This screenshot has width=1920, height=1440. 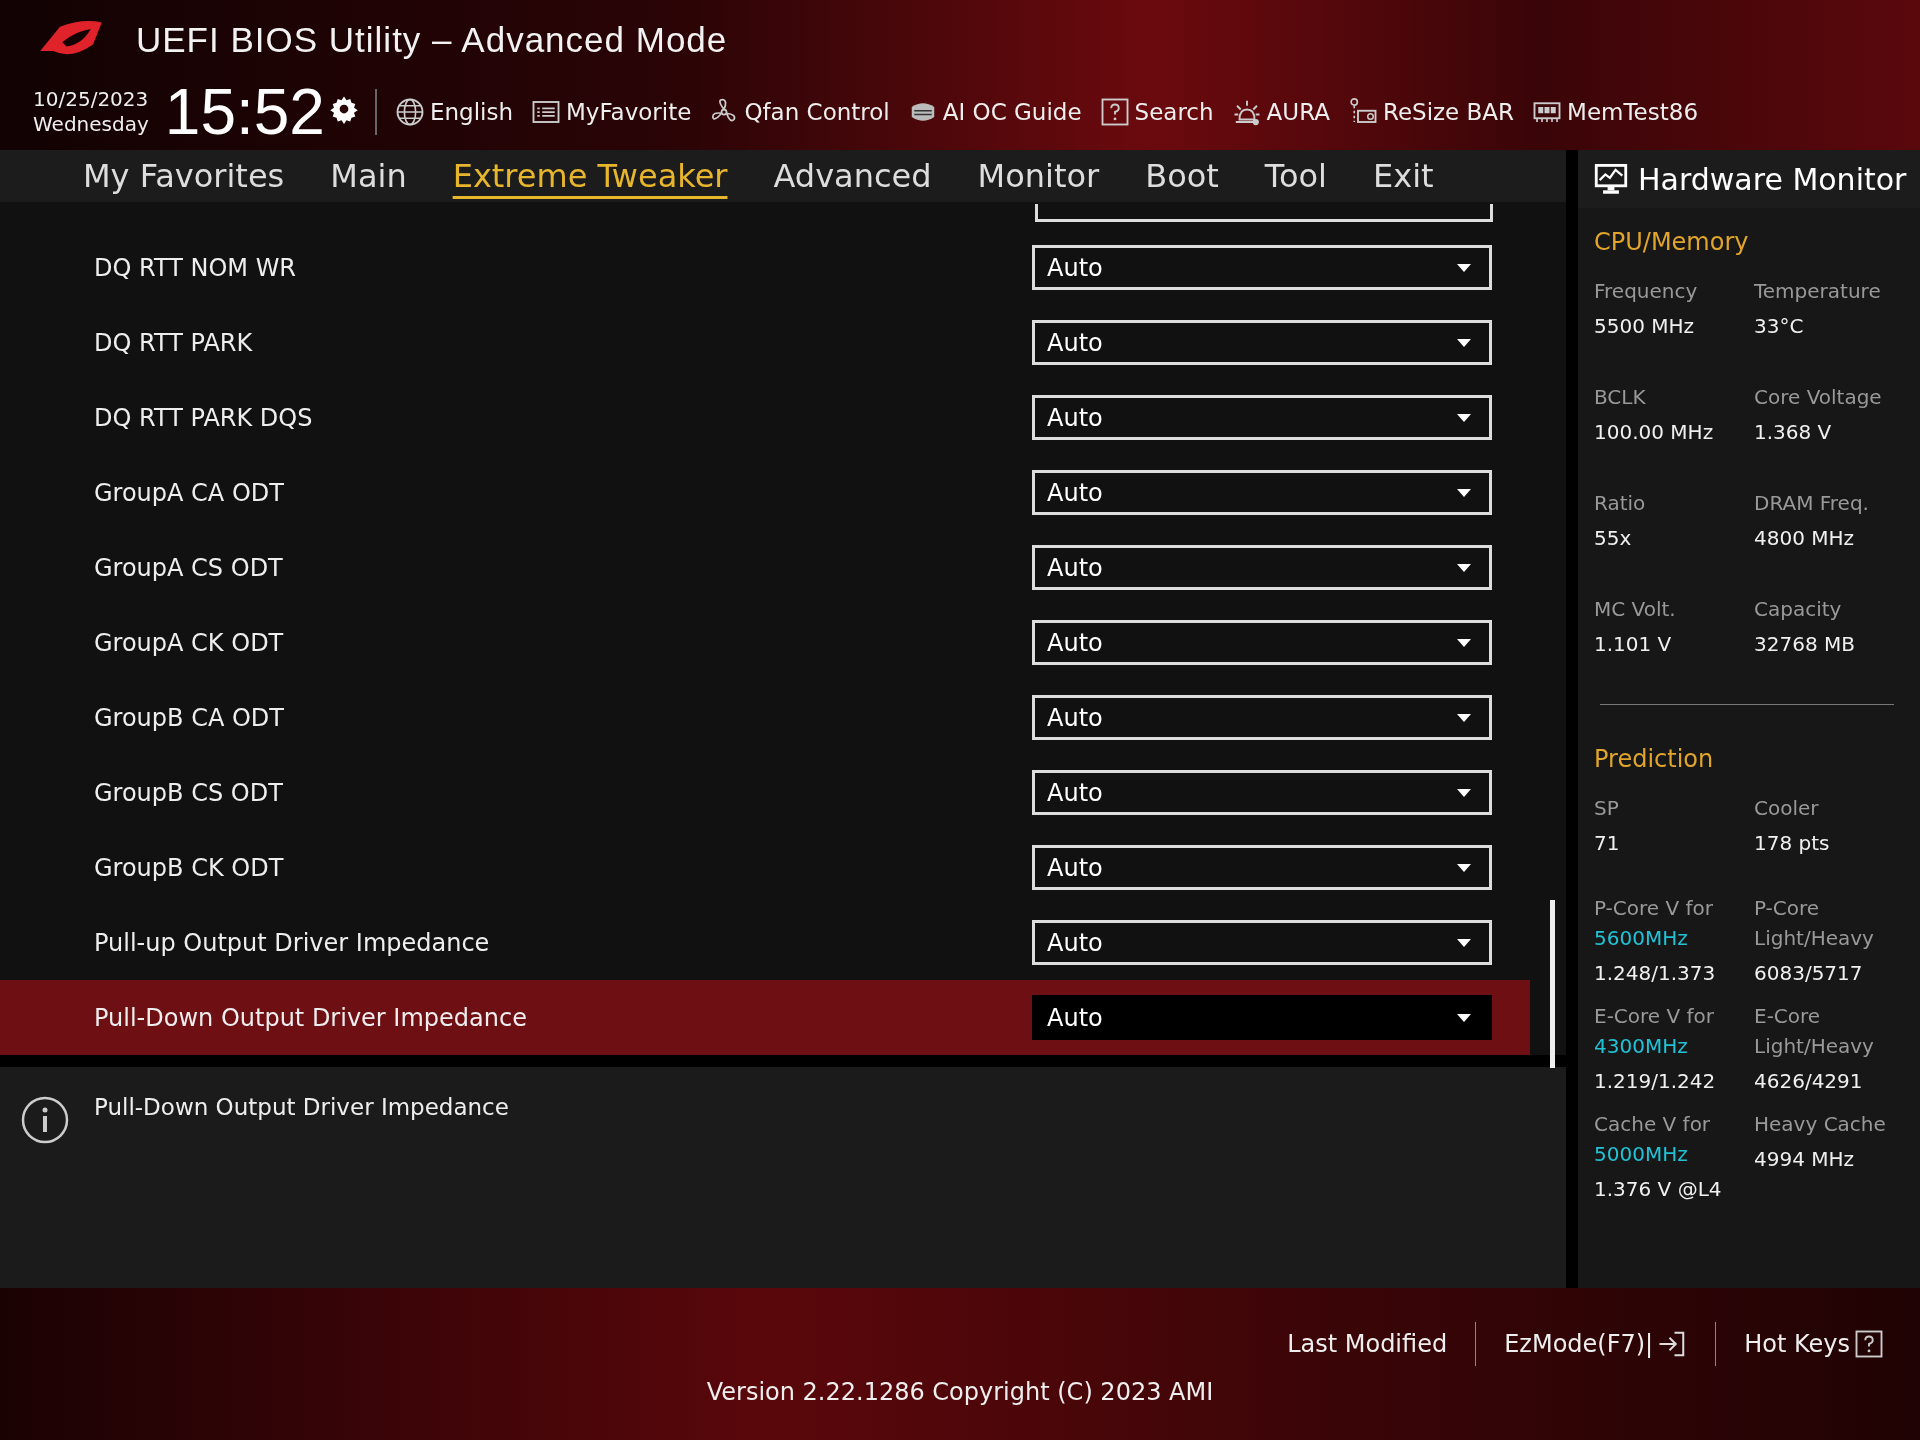 I want to click on setting-label: Pull-up Output Driver Impedance, so click(x=292, y=942).